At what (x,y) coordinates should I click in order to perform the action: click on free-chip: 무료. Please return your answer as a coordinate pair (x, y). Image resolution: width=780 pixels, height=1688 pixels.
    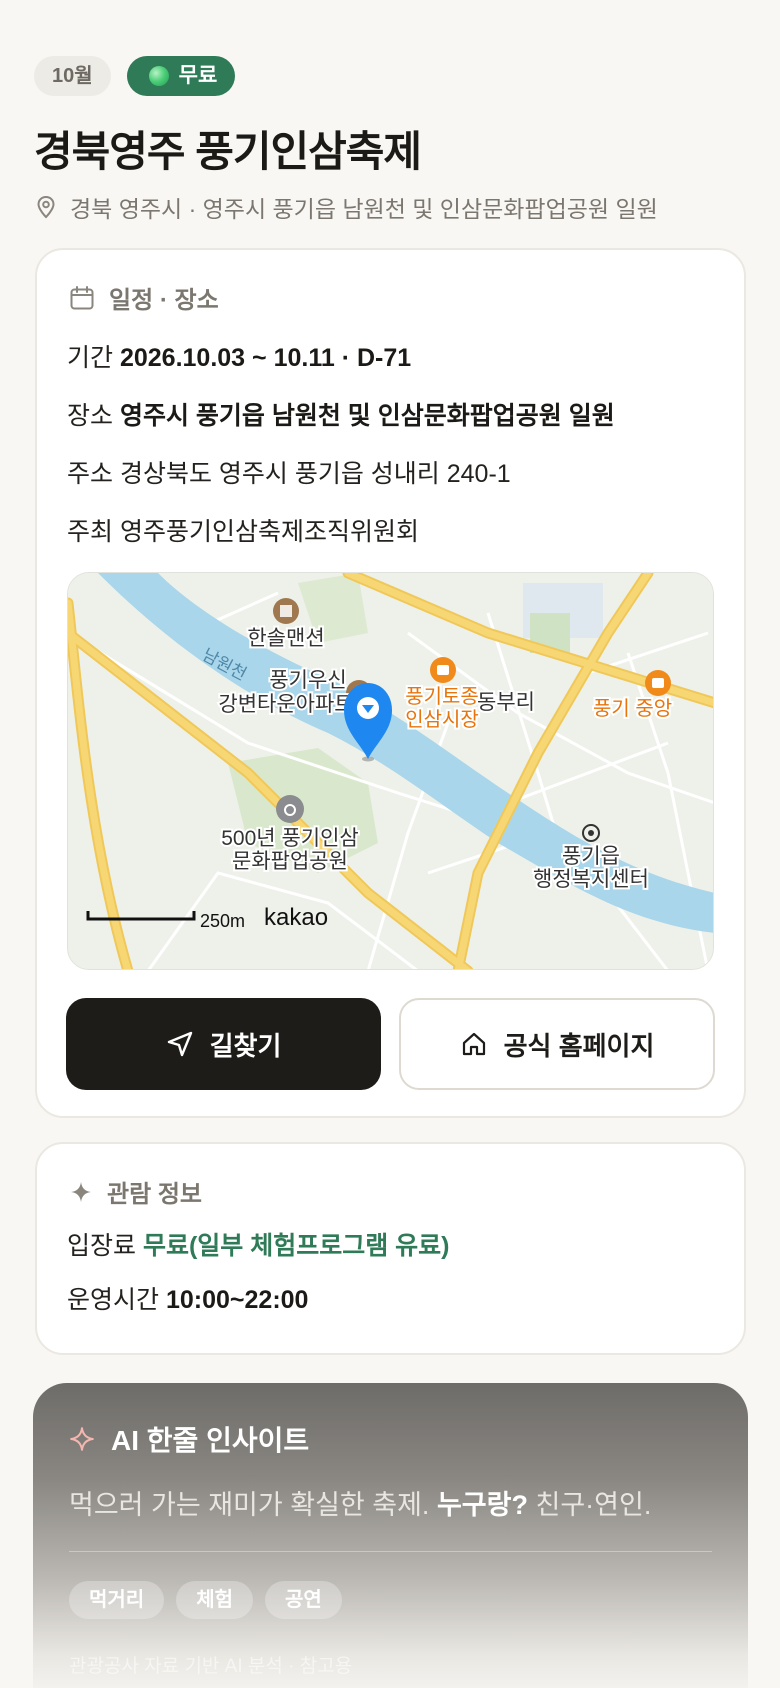
    Looking at the image, I should click on (181, 76).